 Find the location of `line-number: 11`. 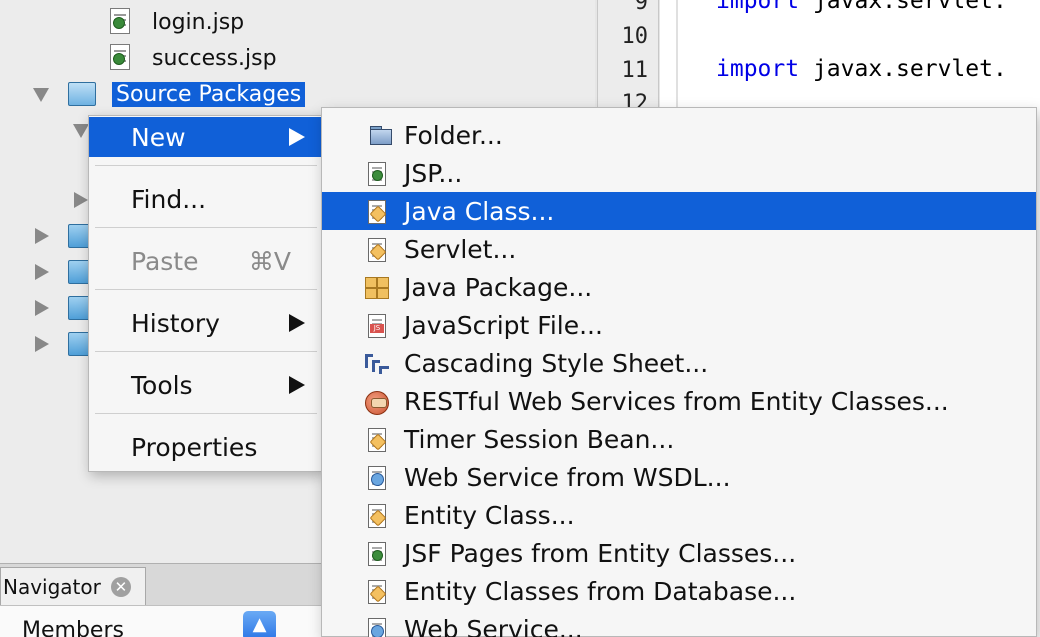

line-number: 11 is located at coordinates (635, 70).